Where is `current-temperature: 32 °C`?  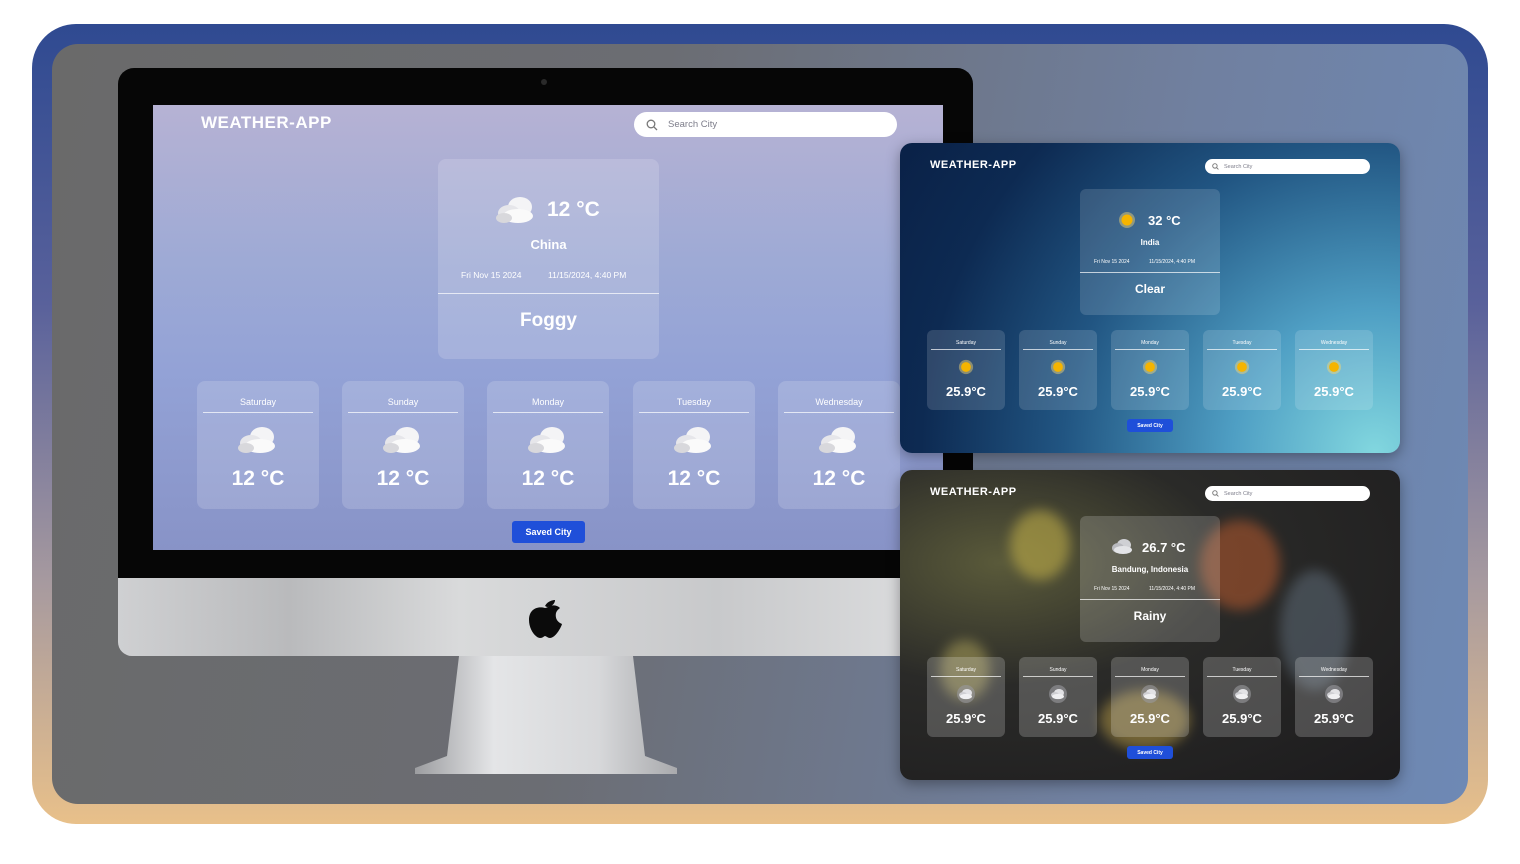
current-temperature: 32 °C is located at coordinates (1164, 220).